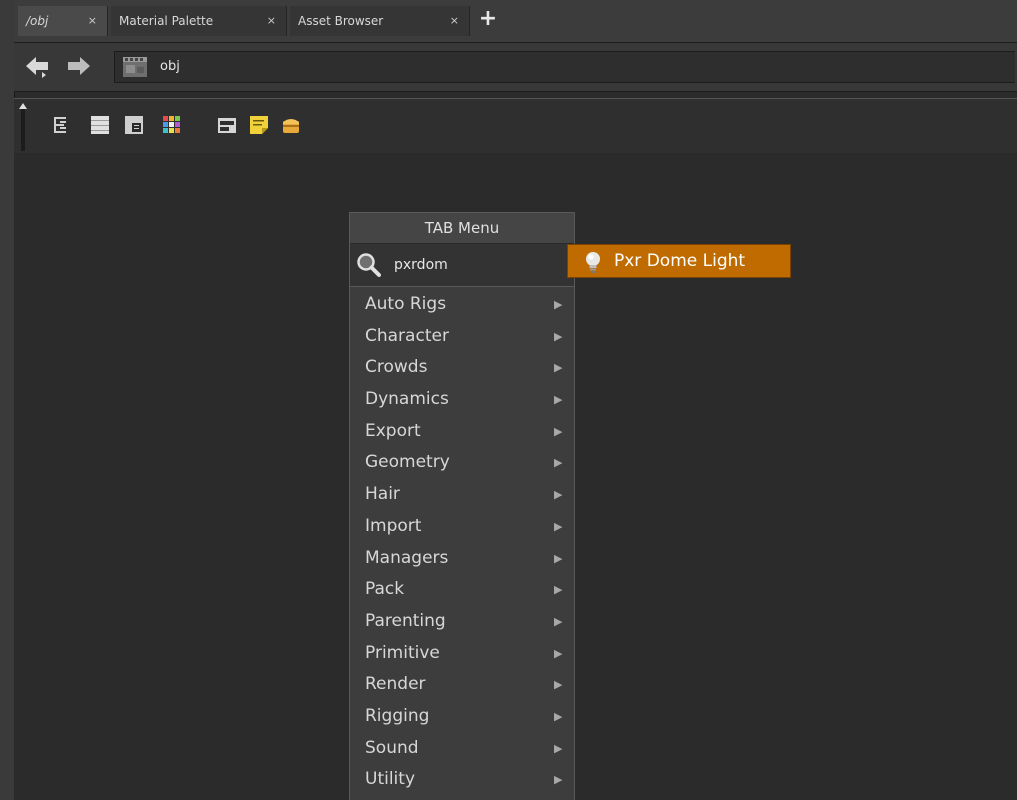 The height and width of the screenshot is (800, 1017). Describe the element at coordinates (61, 125) in the screenshot. I see `tree-view-icon` at that location.